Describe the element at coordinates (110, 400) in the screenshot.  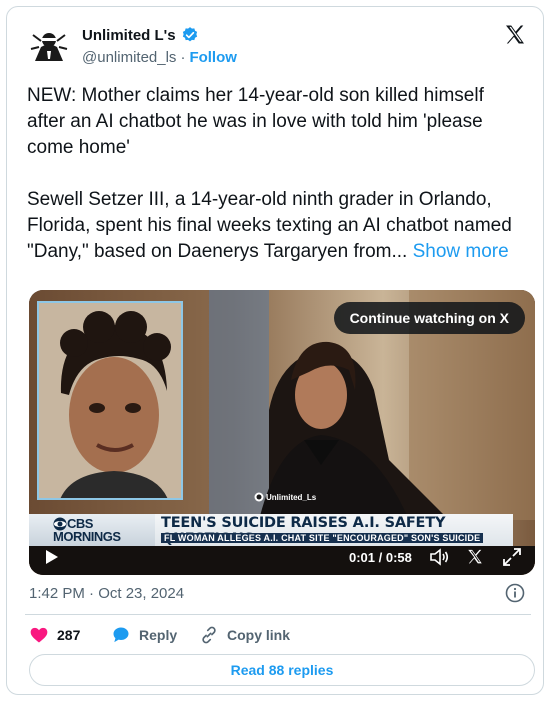
I see `inset-photo` at that location.